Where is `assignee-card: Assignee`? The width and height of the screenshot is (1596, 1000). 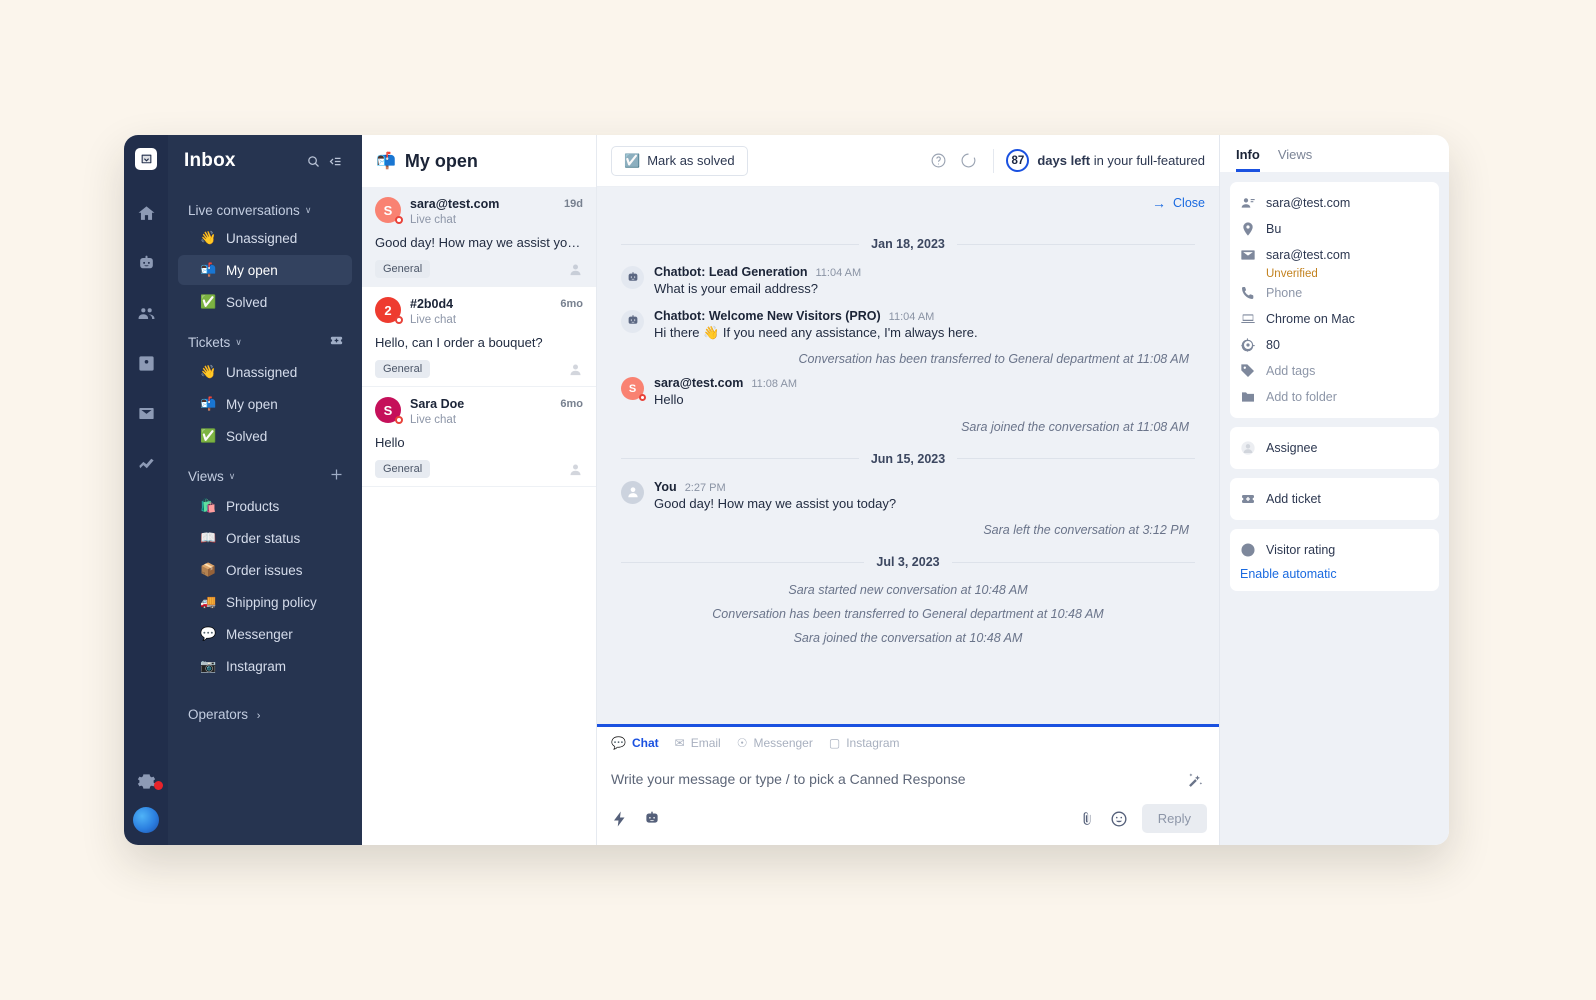
assignee-card: Assignee is located at coordinates (1334, 448).